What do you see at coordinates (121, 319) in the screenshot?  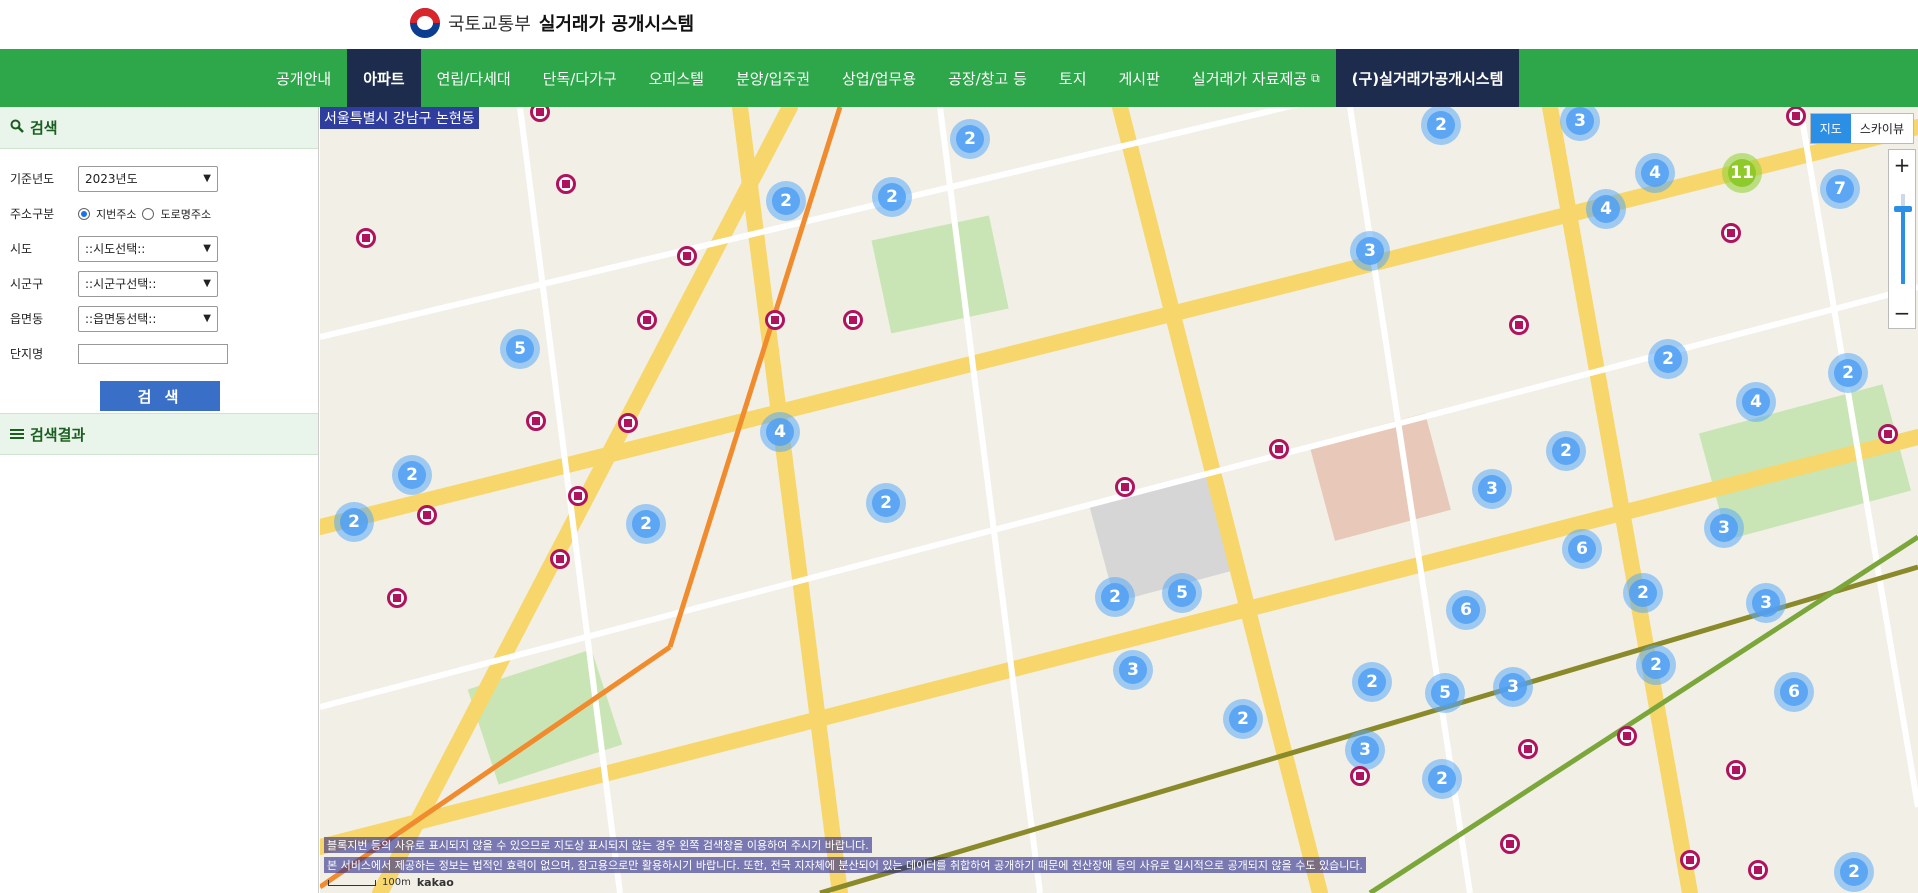 I see `dong-value: ::읍면동선택::` at bounding box center [121, 319].